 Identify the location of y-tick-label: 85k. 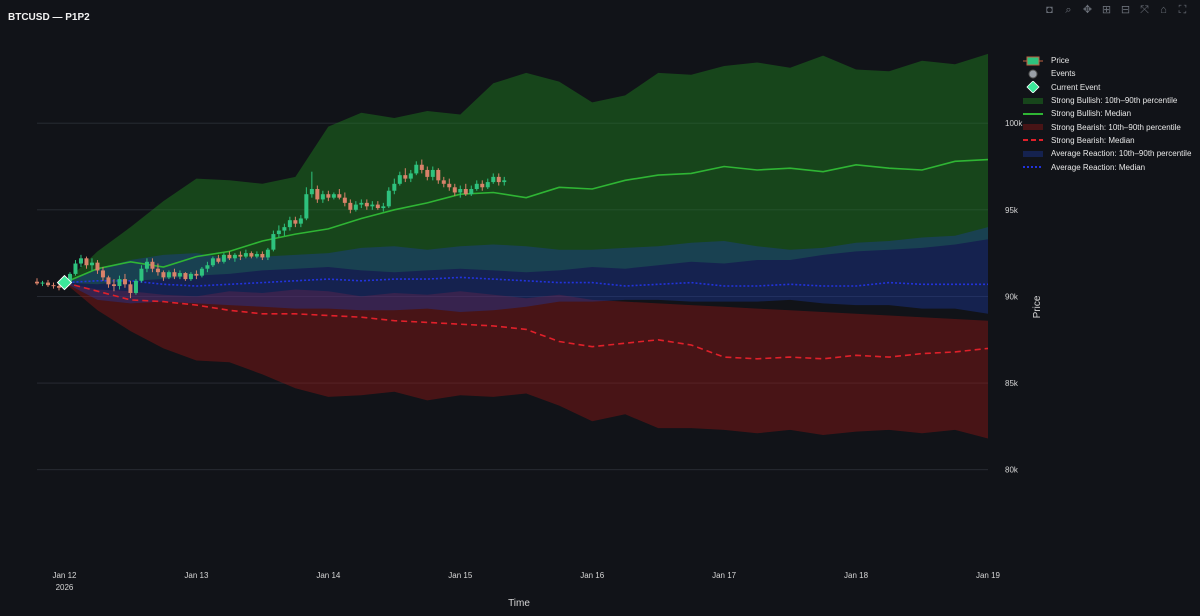
(1012, 383).